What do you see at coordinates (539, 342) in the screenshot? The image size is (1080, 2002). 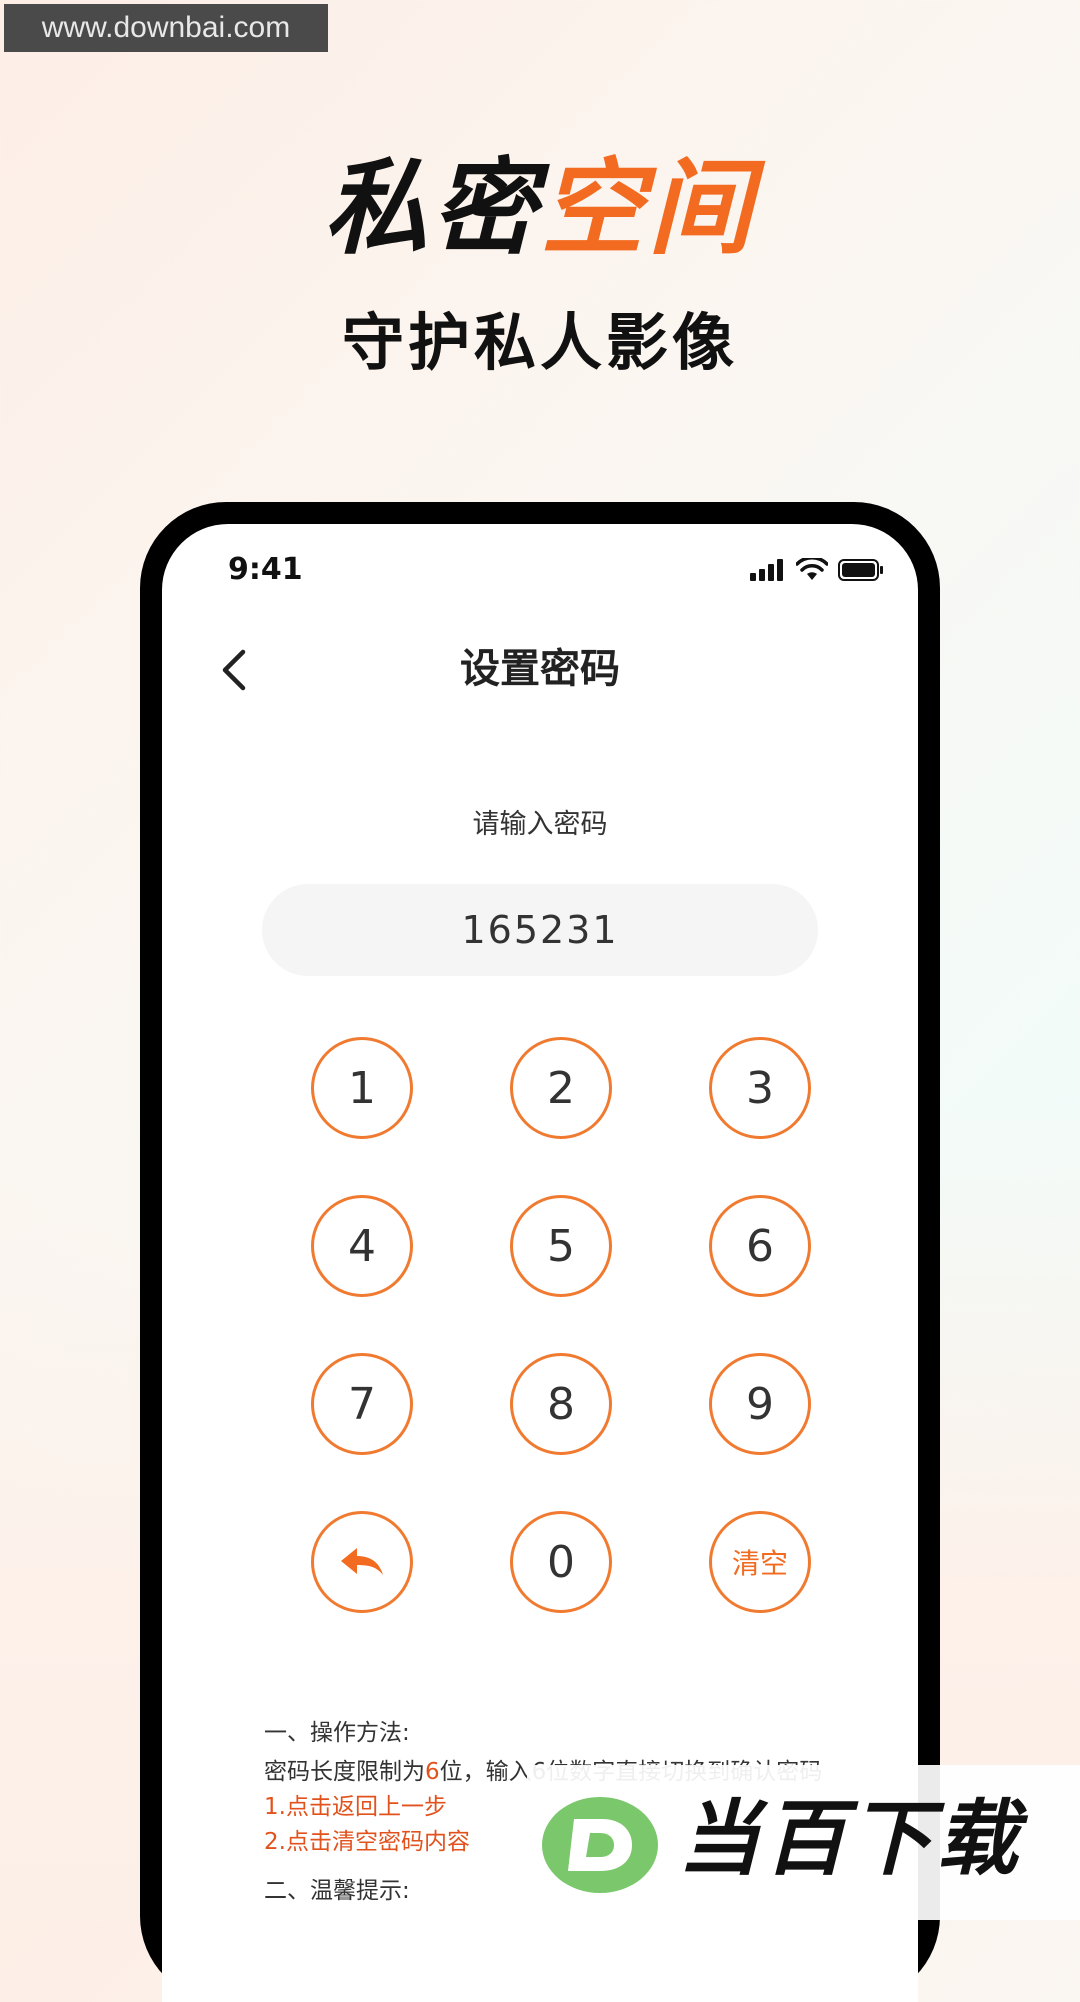 I see `hero-subtitle: 守护私人影像` at bounding box center [539, 342].